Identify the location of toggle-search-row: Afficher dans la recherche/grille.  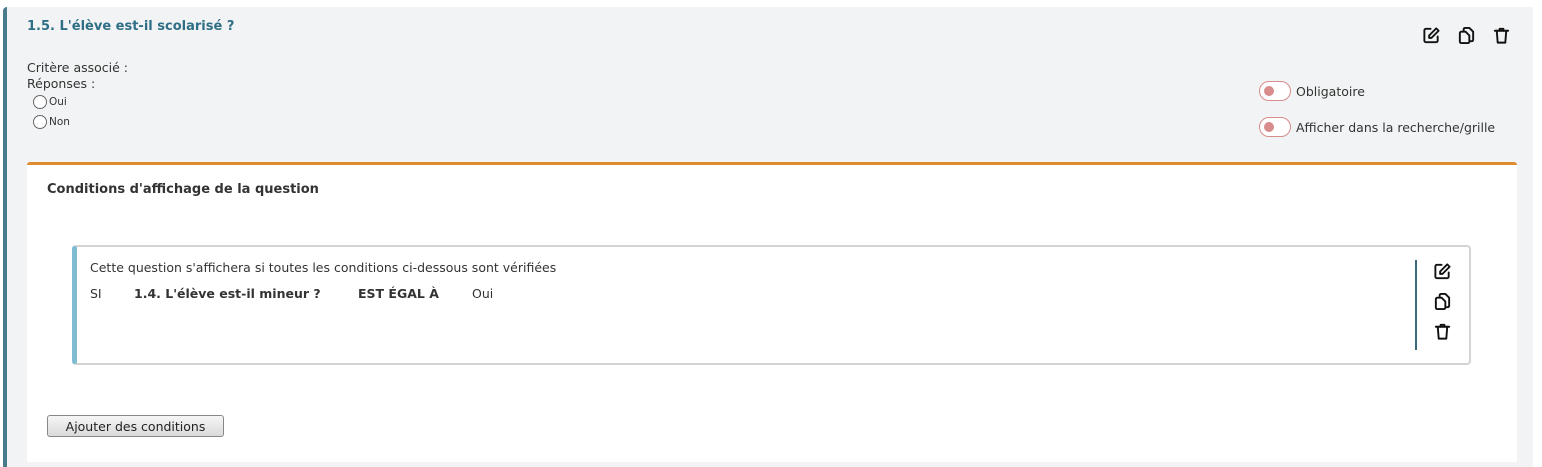
(1377, 127).